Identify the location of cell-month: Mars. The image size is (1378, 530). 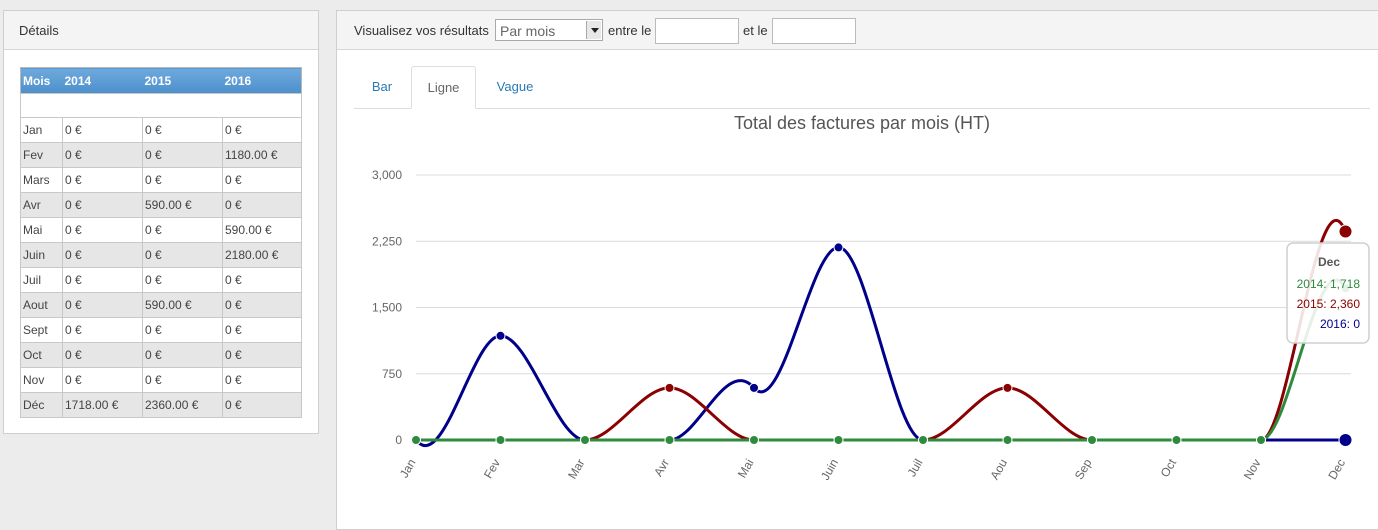
(41, 180).